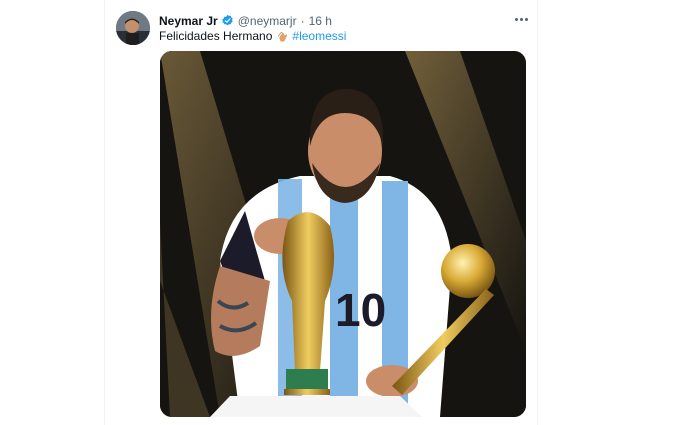 This screenshot has width=696, height=425. I want to click on hashtag-link: #leomessi, so click(319, 36).